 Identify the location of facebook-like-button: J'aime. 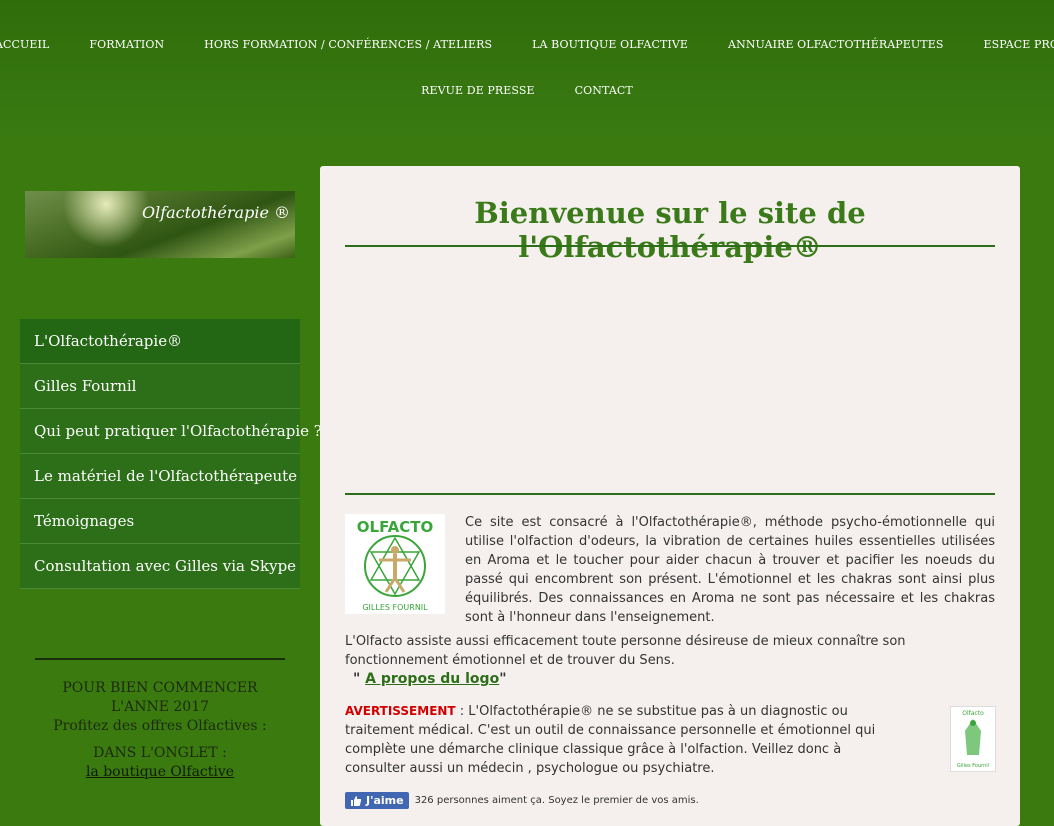
(377, 800).